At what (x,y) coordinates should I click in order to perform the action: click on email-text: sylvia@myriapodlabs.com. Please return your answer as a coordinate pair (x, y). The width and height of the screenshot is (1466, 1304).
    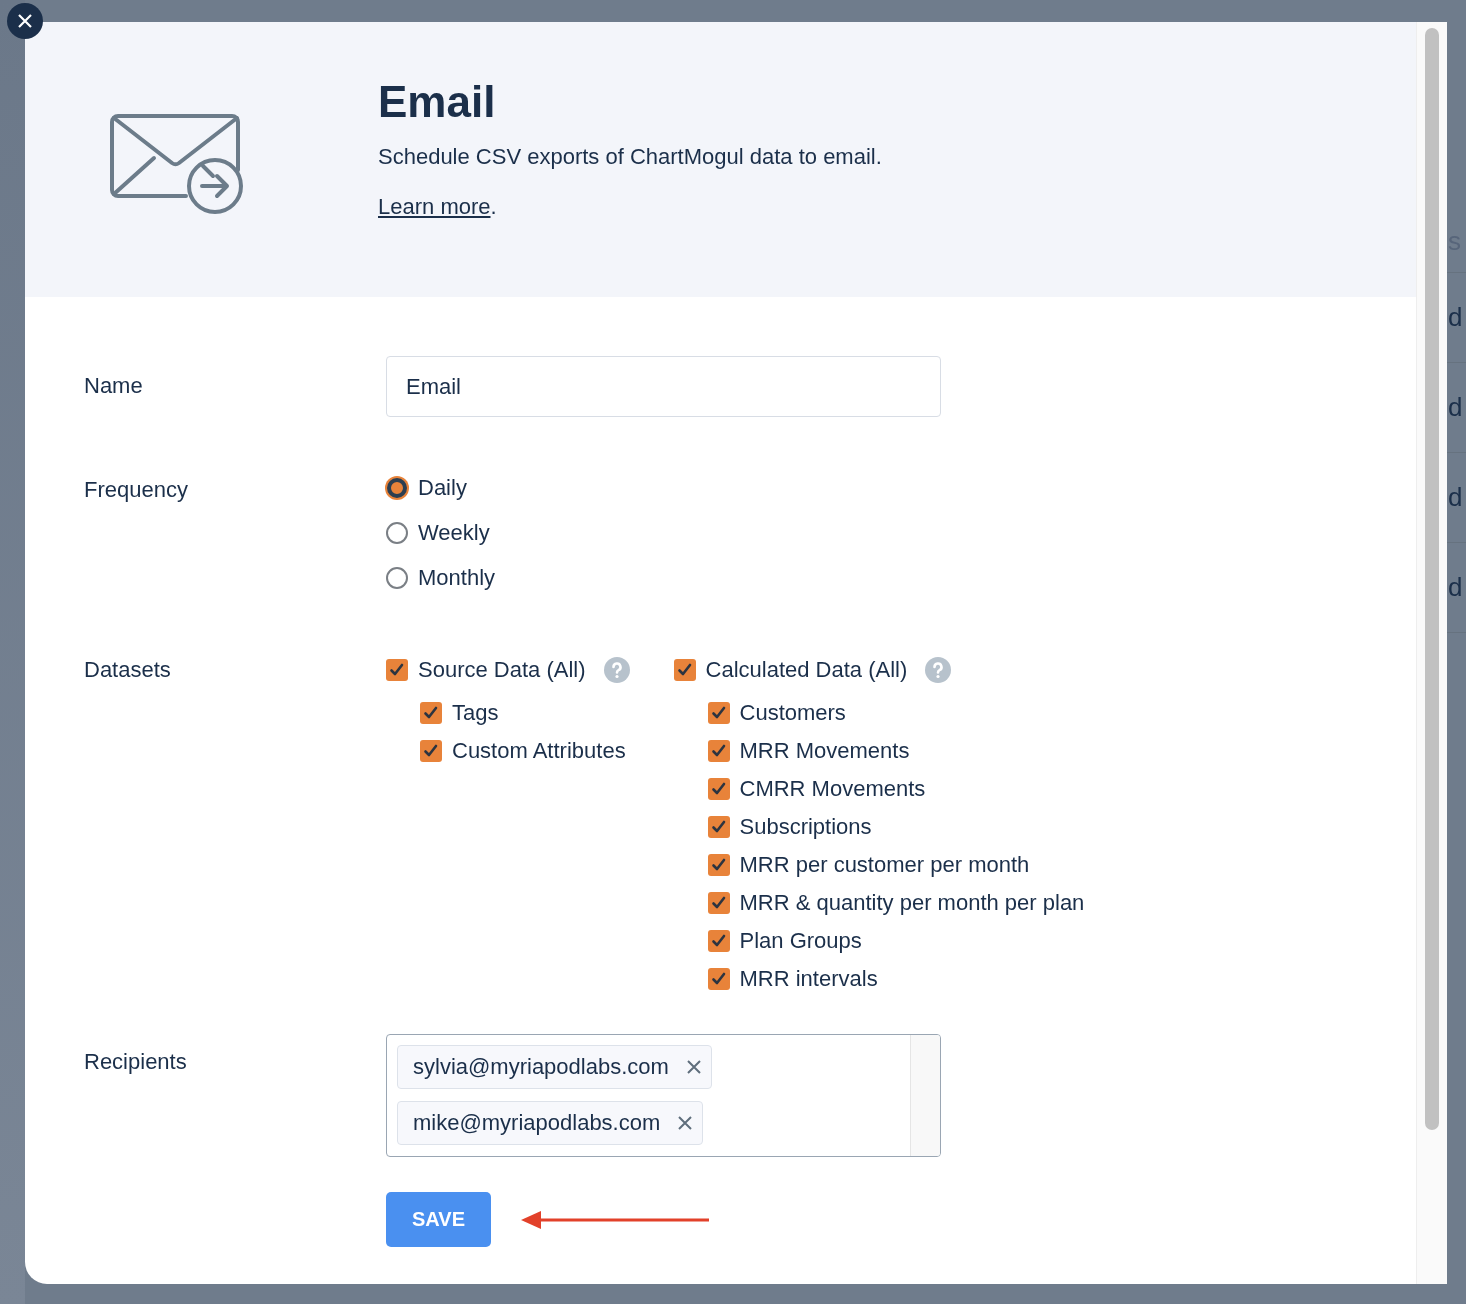
    Looking at the image, I should click on (541, 1067).